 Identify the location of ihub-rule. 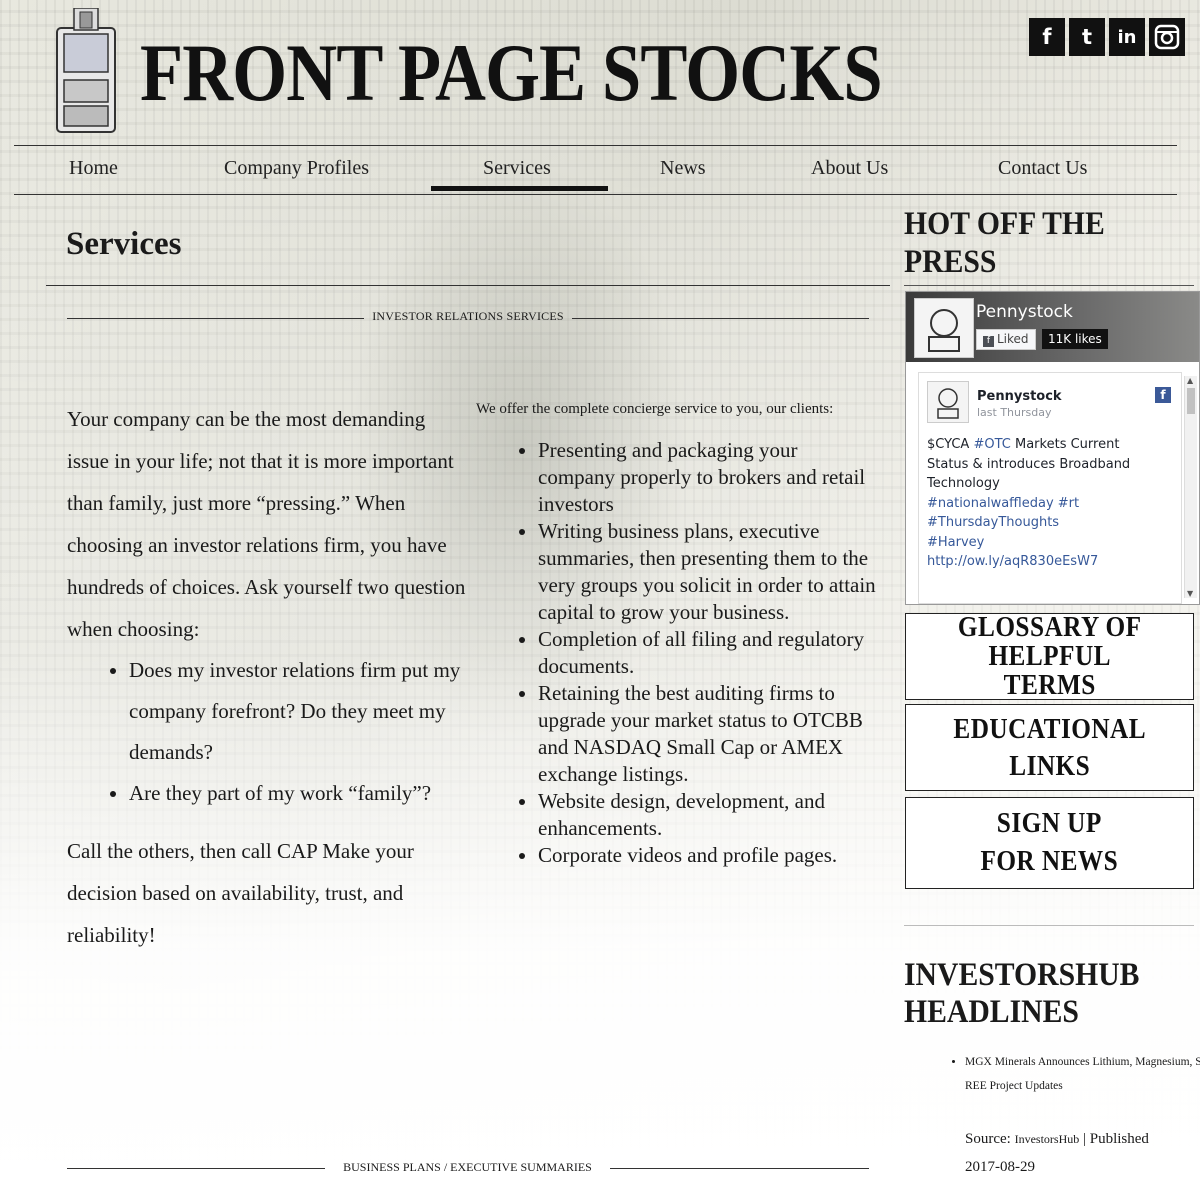
(1049, 925).